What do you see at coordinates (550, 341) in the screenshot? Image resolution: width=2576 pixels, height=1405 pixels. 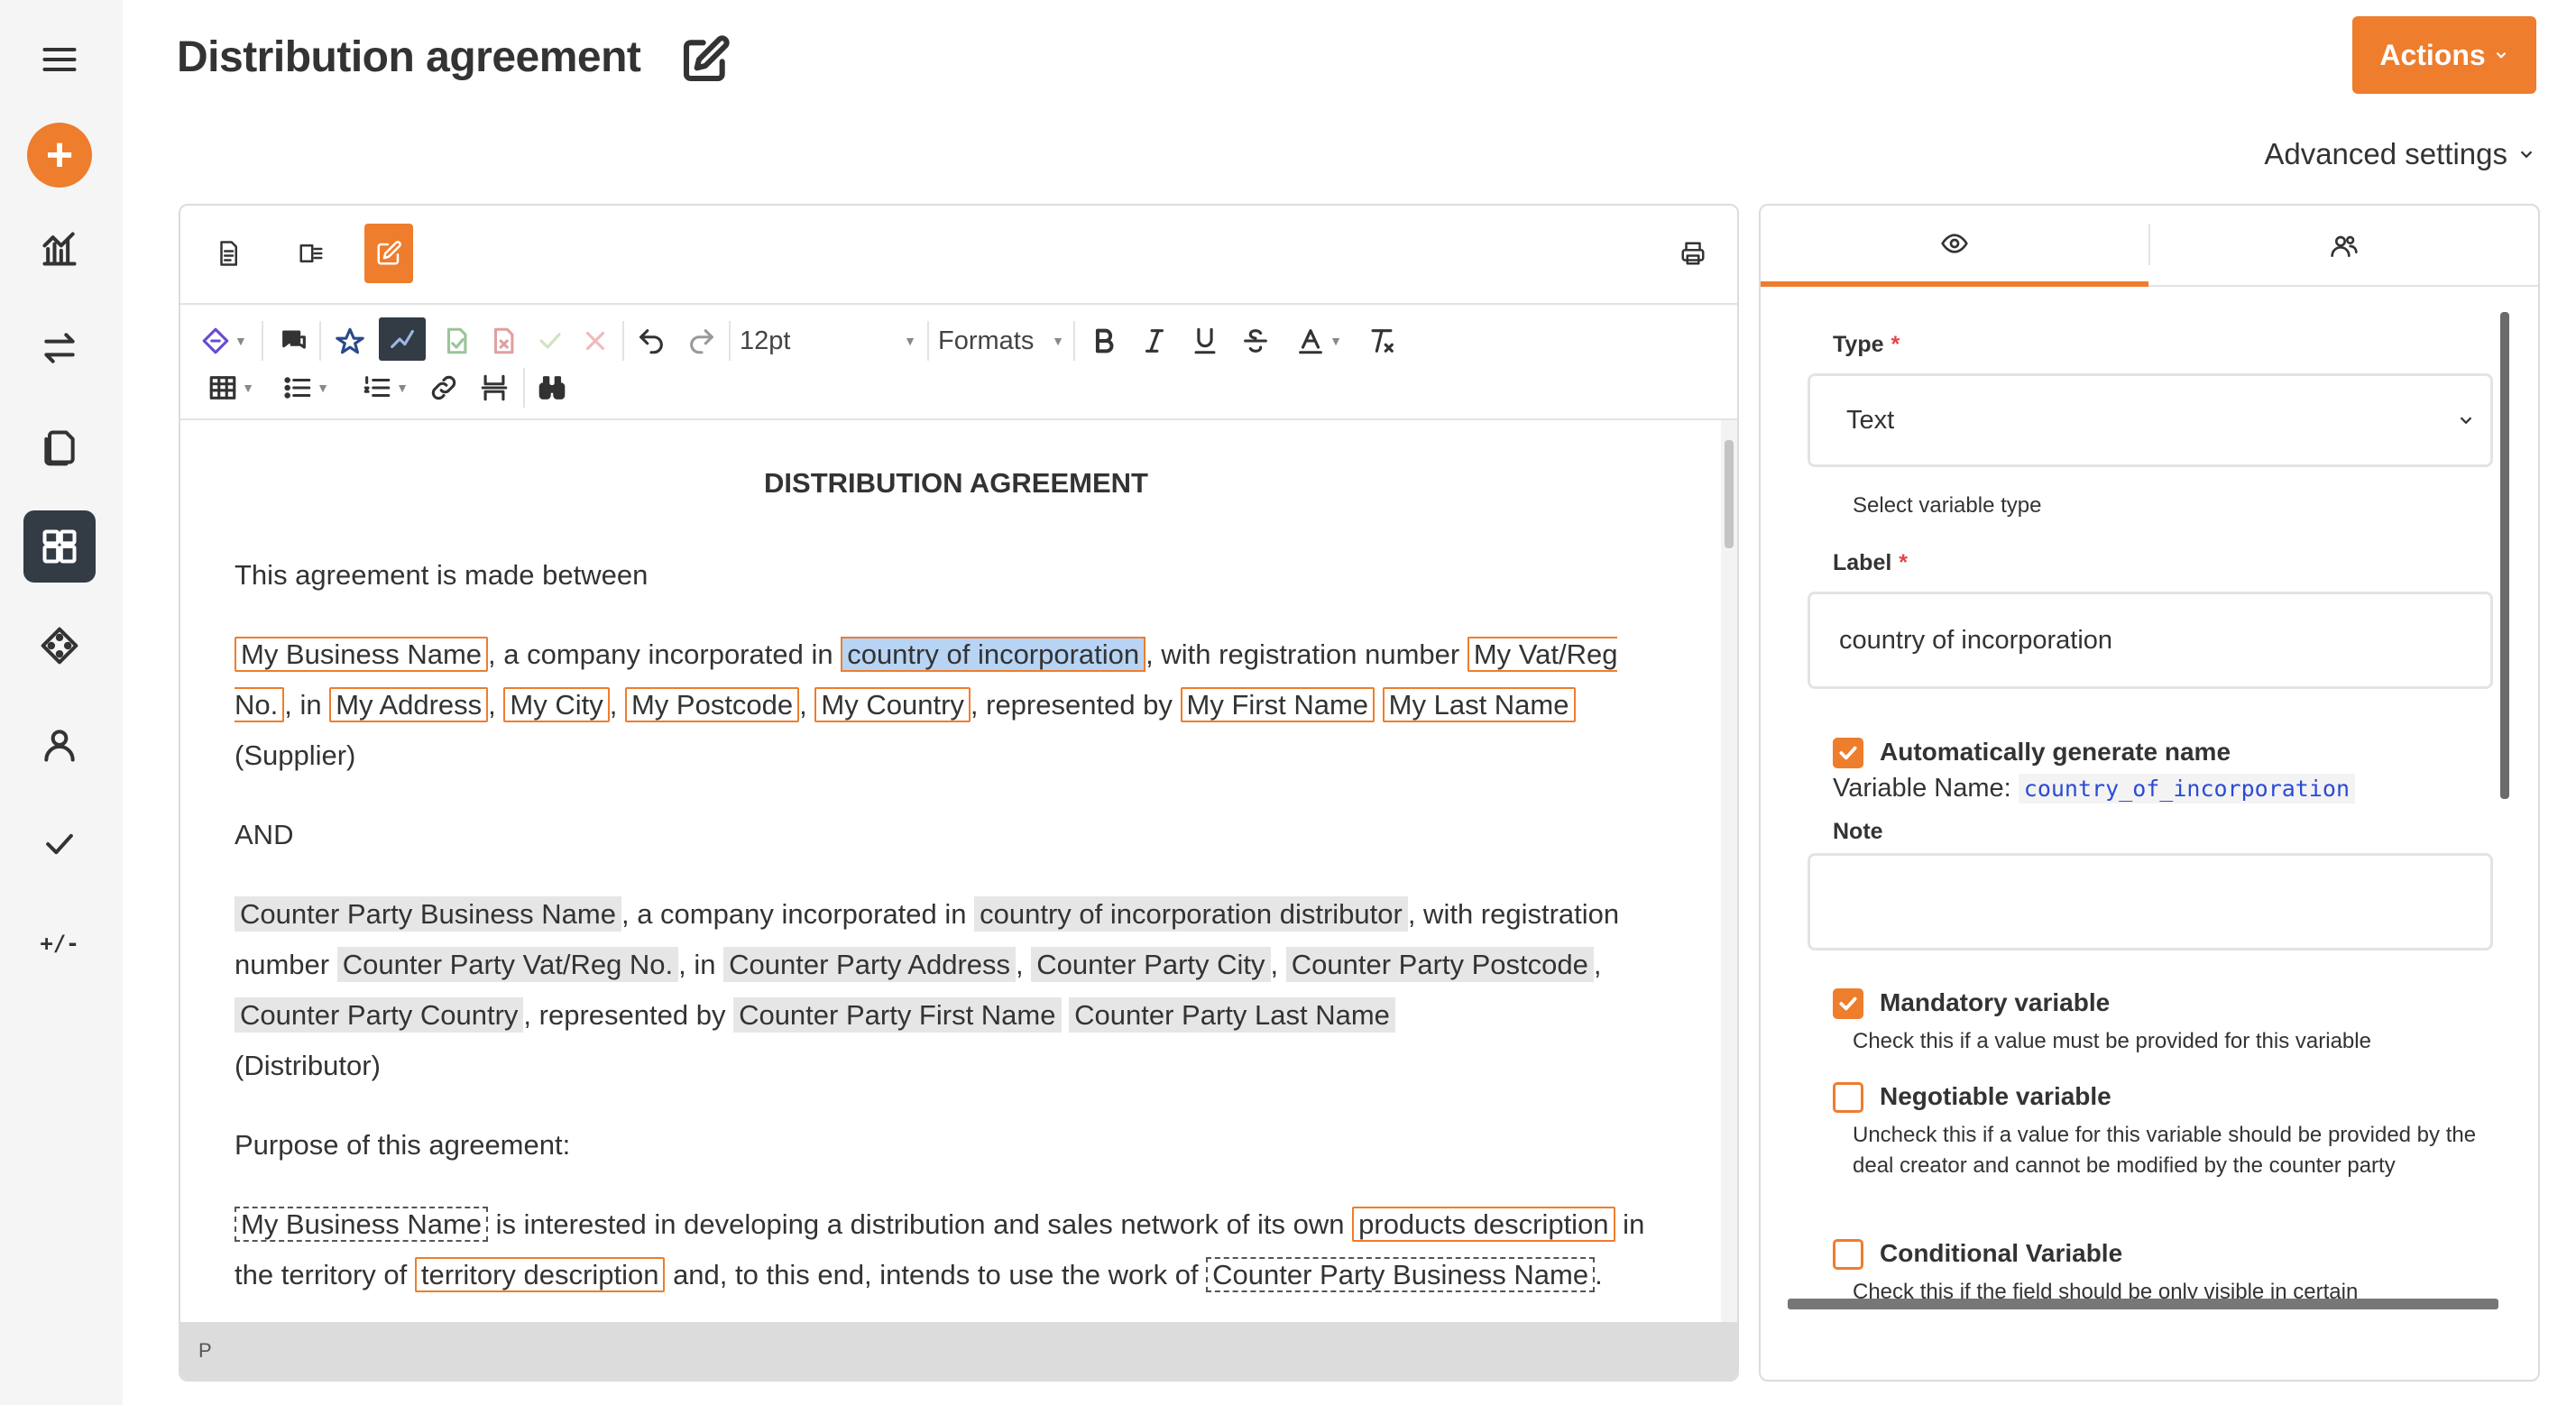 I see `accept-change-button` at bounding box center [550, 341].